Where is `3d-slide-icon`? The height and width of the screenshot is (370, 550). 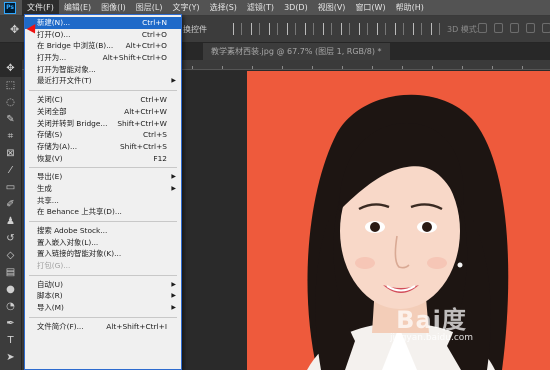
3d-slide-icon is located at coordinates (530, 28).